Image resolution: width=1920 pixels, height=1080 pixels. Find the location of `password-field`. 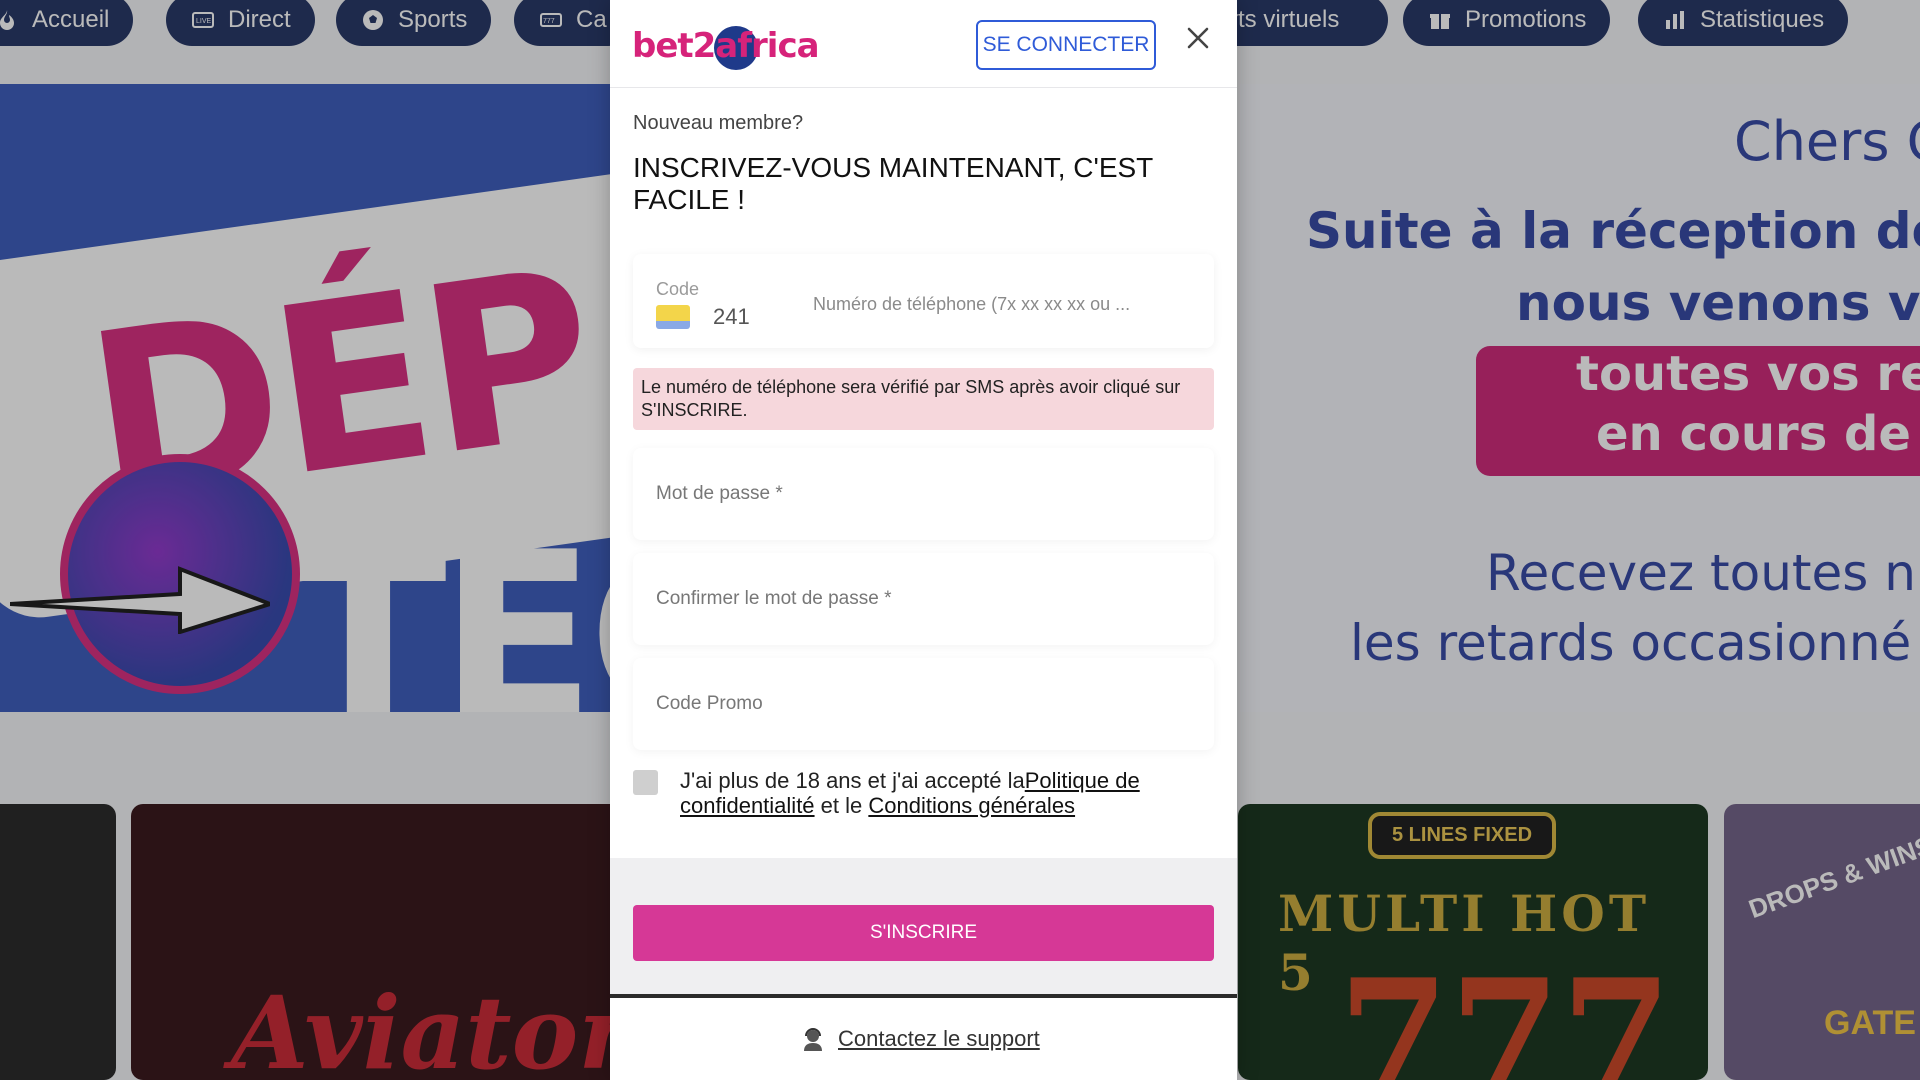

password-field is located at coordinates (923, 494).